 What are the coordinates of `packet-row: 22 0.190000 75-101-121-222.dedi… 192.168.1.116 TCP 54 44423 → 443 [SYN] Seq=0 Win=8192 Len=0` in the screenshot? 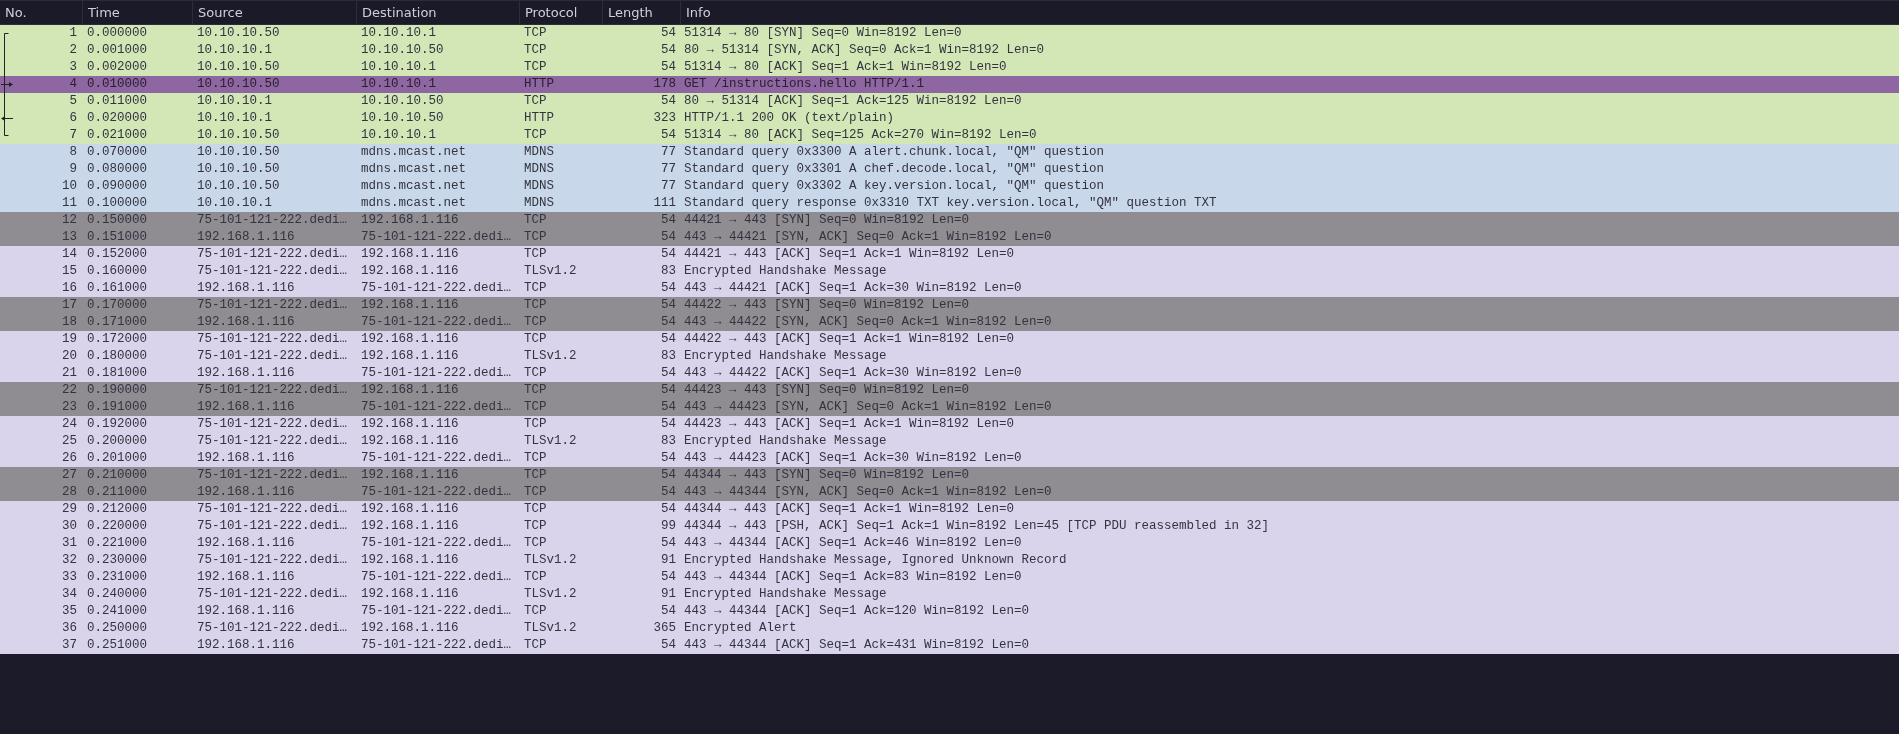 It's located at (949, 390).